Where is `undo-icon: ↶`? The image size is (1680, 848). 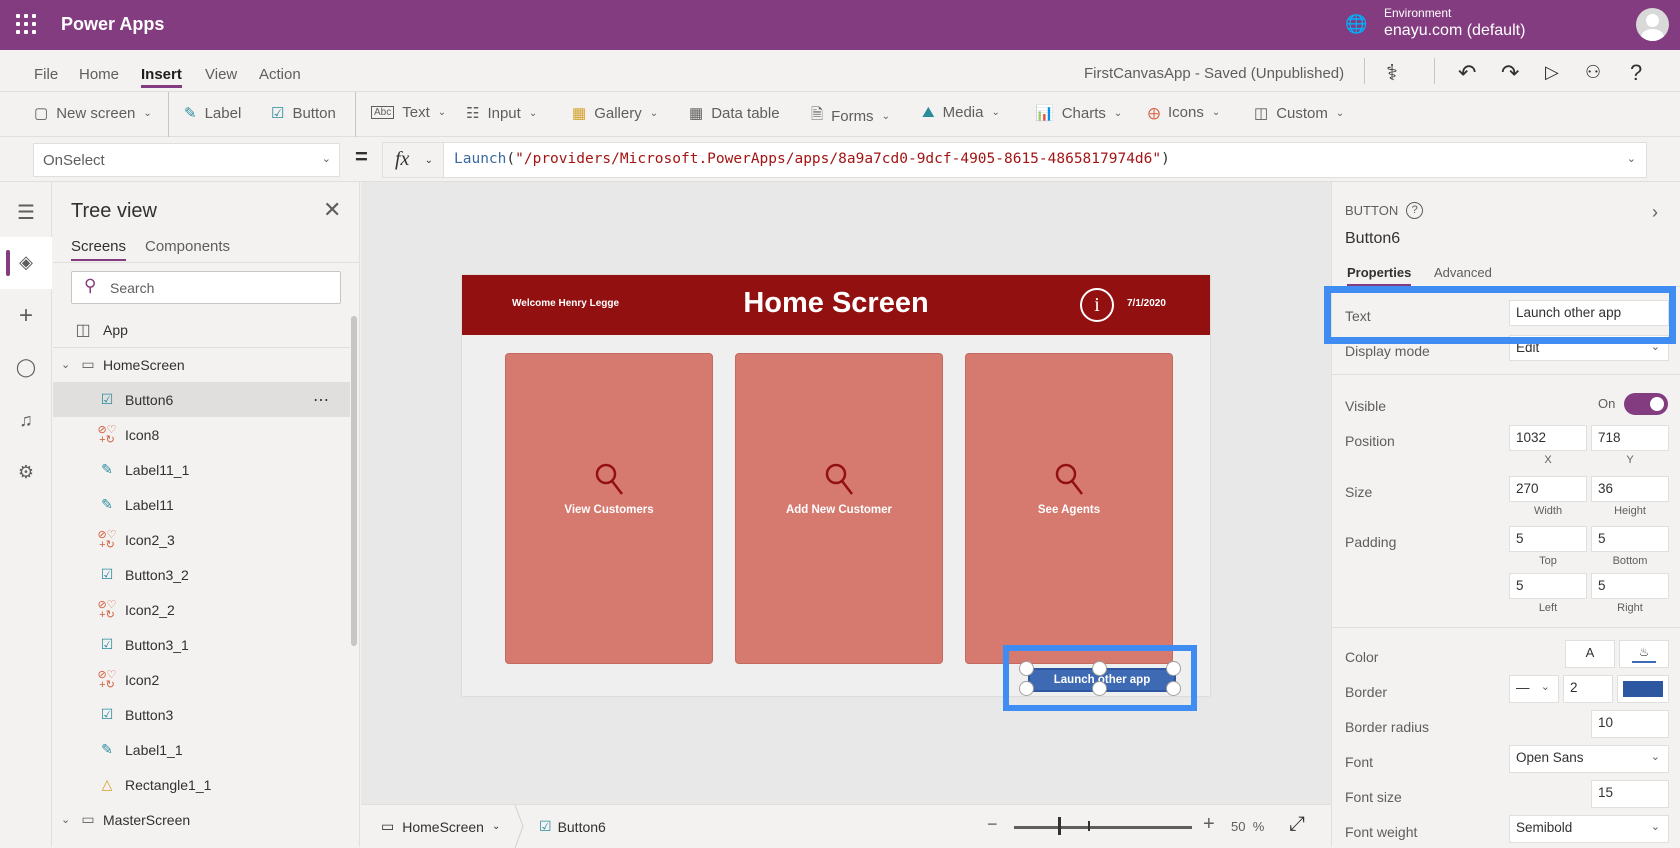
undo-icon: ↶ is located at coordinates (1467, 73).